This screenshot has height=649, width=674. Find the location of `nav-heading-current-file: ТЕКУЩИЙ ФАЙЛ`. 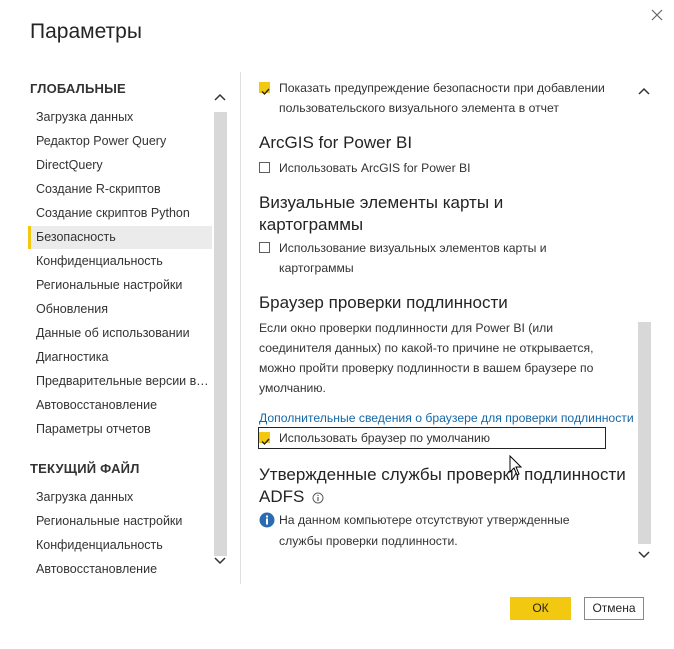

nav-heading-current-file: ТЕКУЩИЙ ФАЙЛ is located at coordinates (85, 468).